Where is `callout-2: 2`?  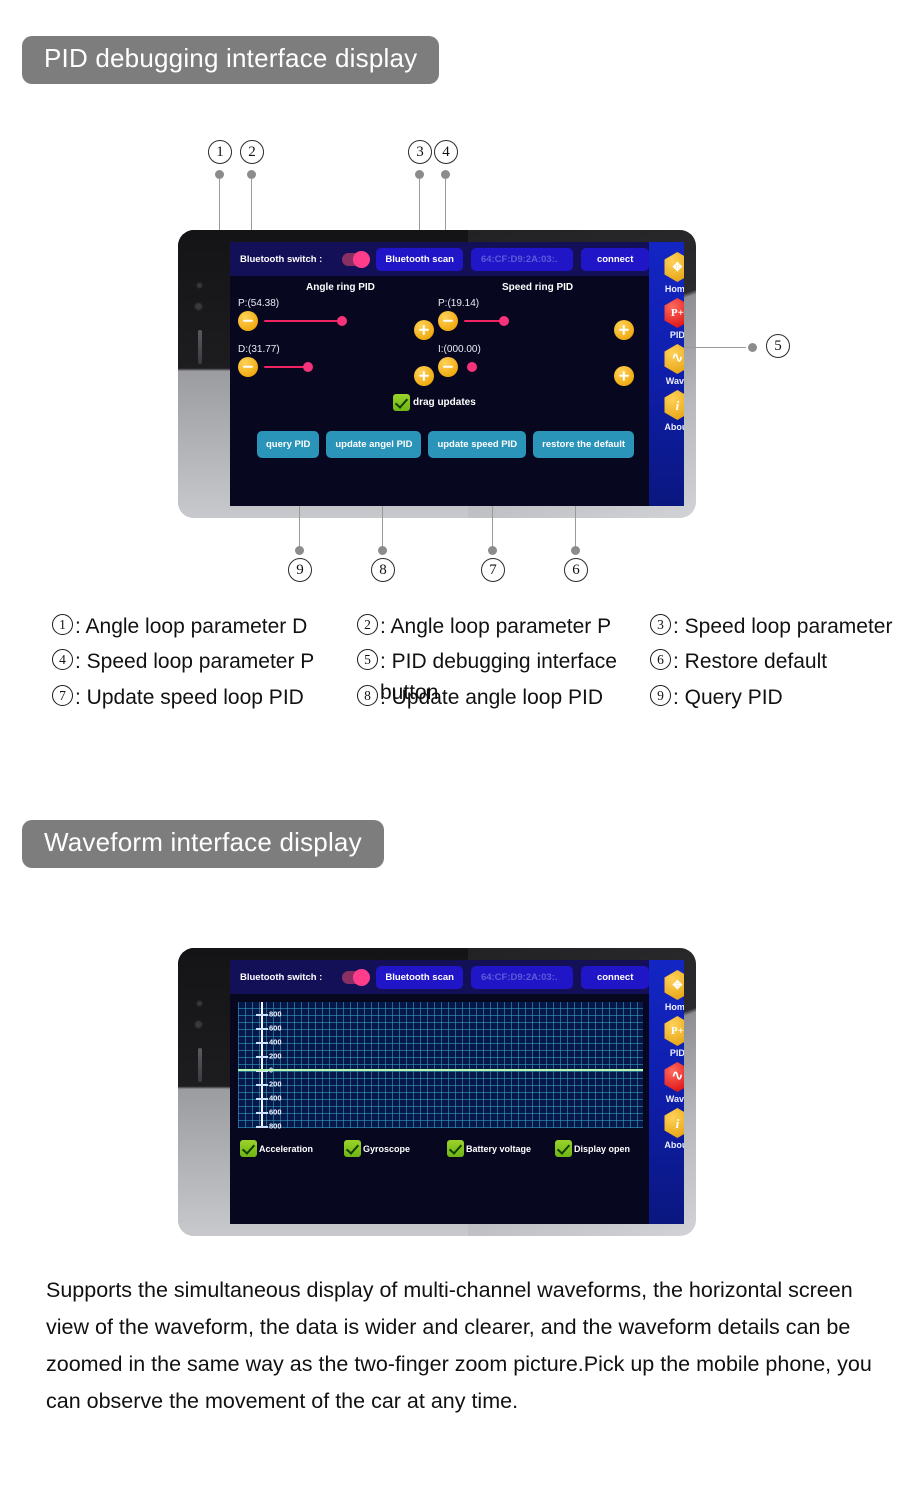 callout-2: 2 is located at coordinates (253, 153).